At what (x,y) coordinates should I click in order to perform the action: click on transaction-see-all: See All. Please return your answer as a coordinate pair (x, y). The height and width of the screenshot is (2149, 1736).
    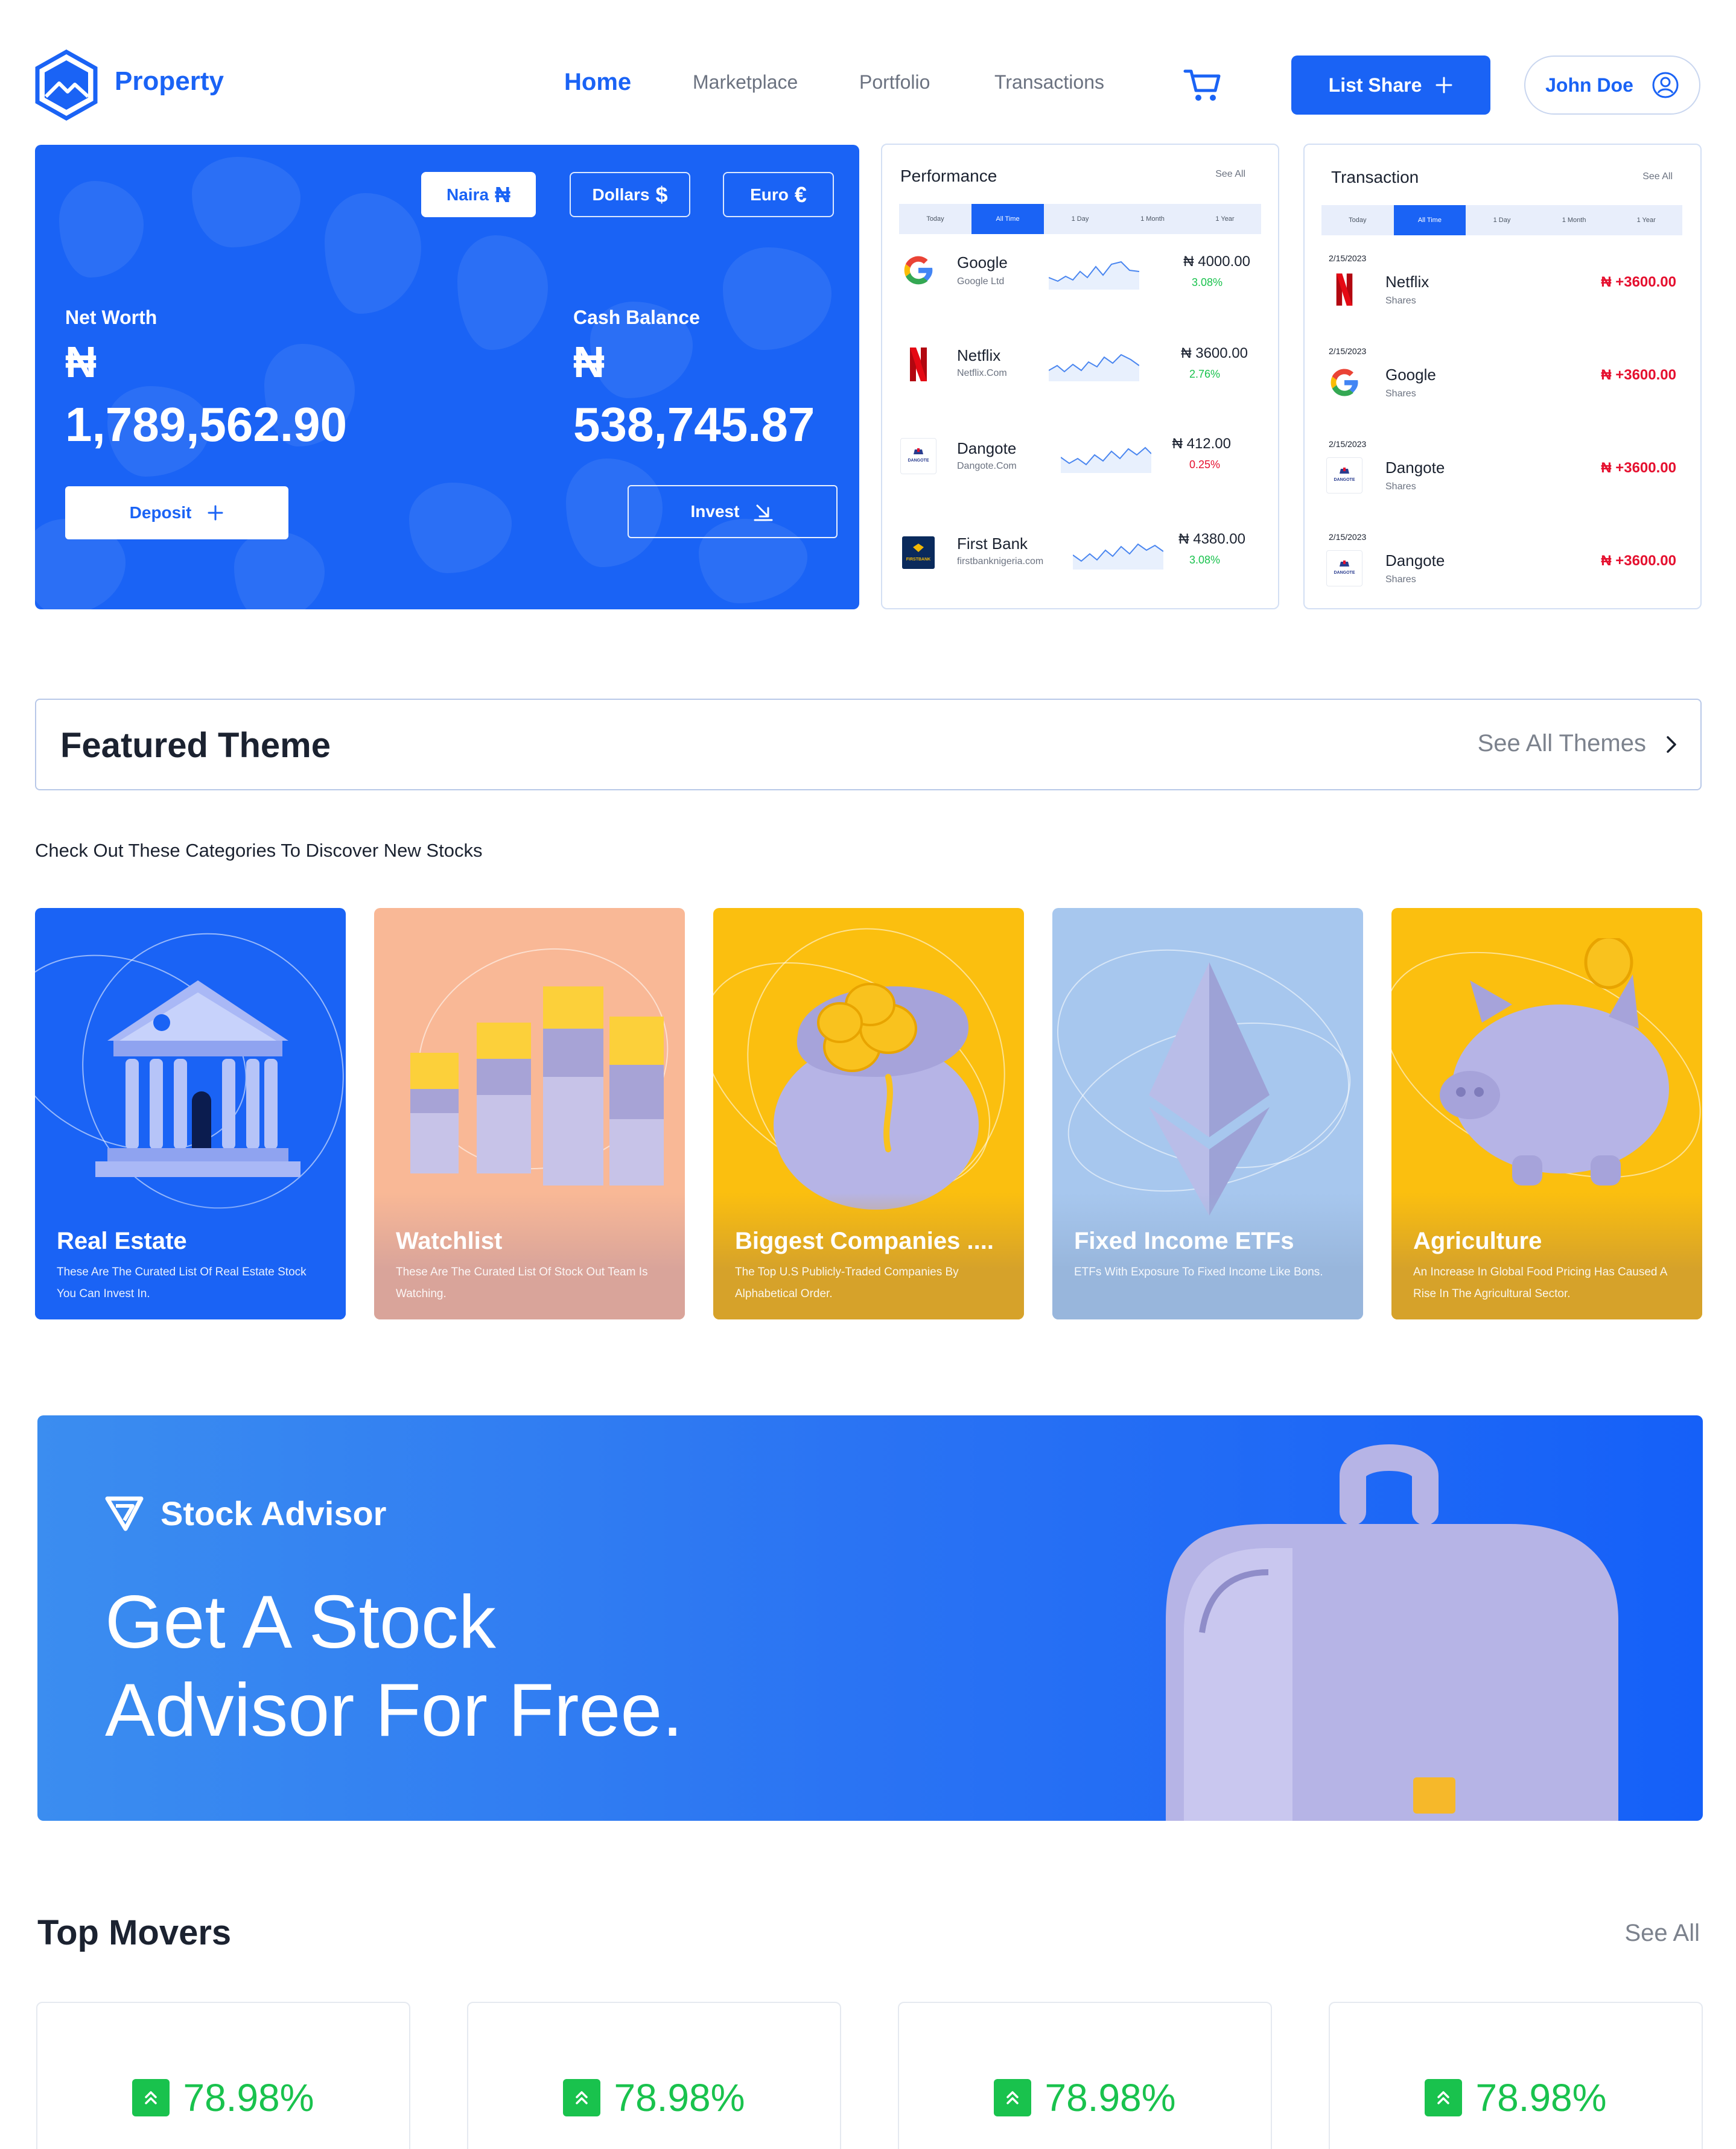
    Looking at the image, I should click on (1658, 177).